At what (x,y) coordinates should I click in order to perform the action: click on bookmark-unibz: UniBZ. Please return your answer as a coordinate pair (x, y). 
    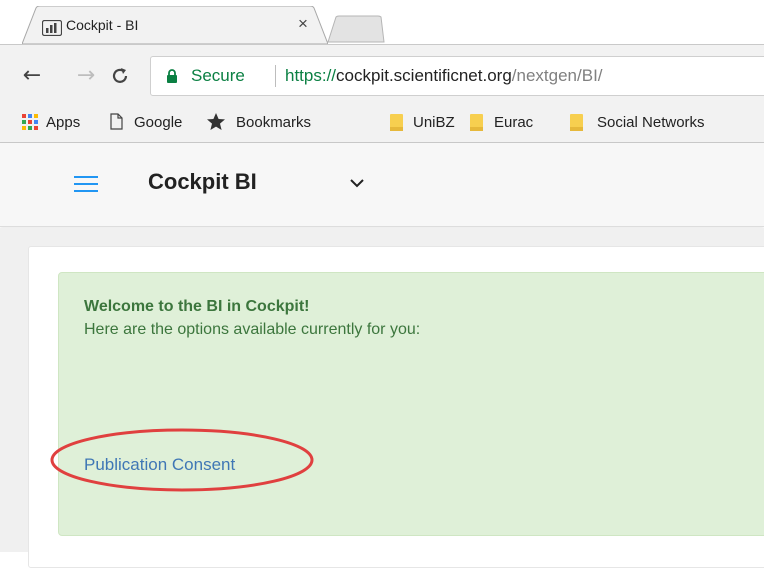
    Looking at the image, I should click on (434, 122).